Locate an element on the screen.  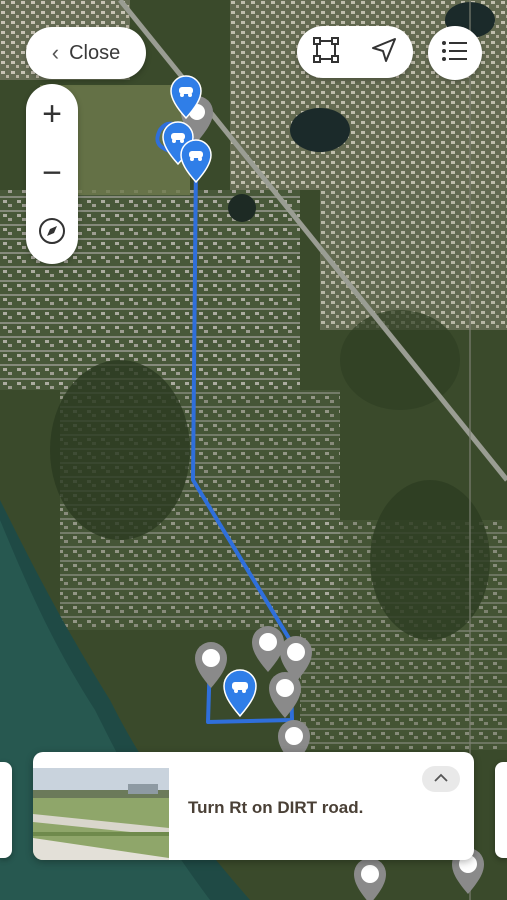
square-selection-icon is located at coordinates (326, 52).